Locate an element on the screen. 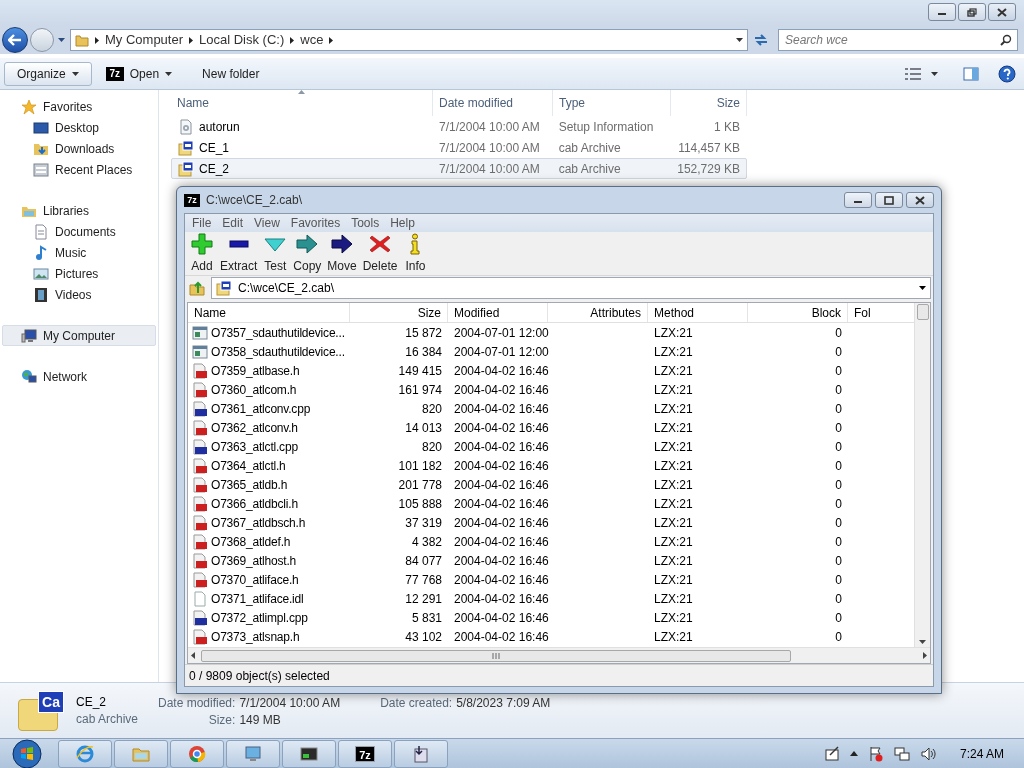  file-name: O7370_atliface.h is located at coordinates (255, 580).